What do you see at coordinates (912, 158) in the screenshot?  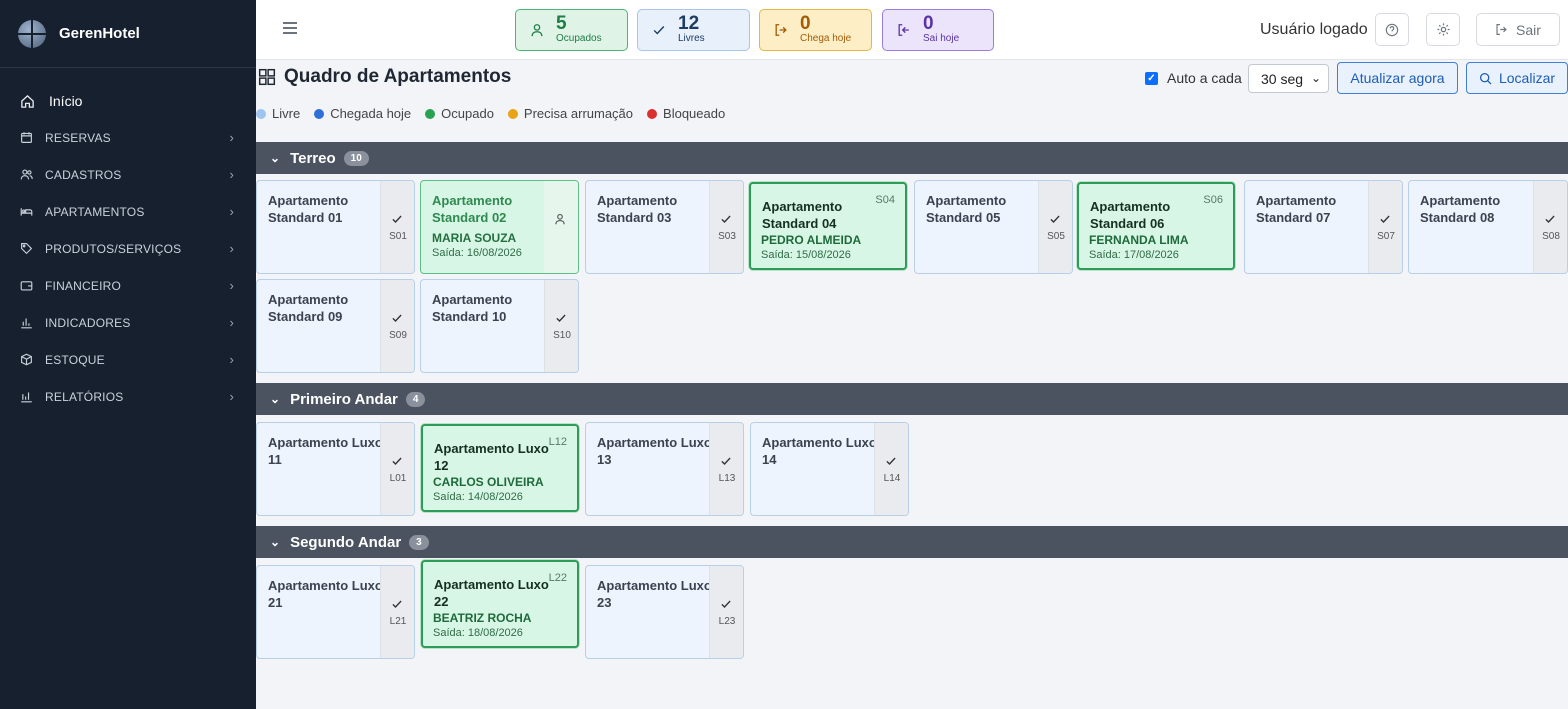 I see `section-header-terreo: ⌄ Terreo 10` at bounding box center [912, 158].